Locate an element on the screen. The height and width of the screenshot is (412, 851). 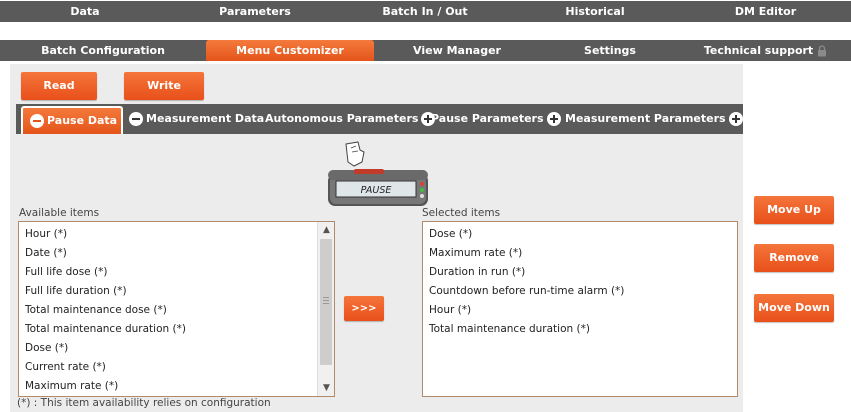
write-button: Write is located at coordinates (164, 86).